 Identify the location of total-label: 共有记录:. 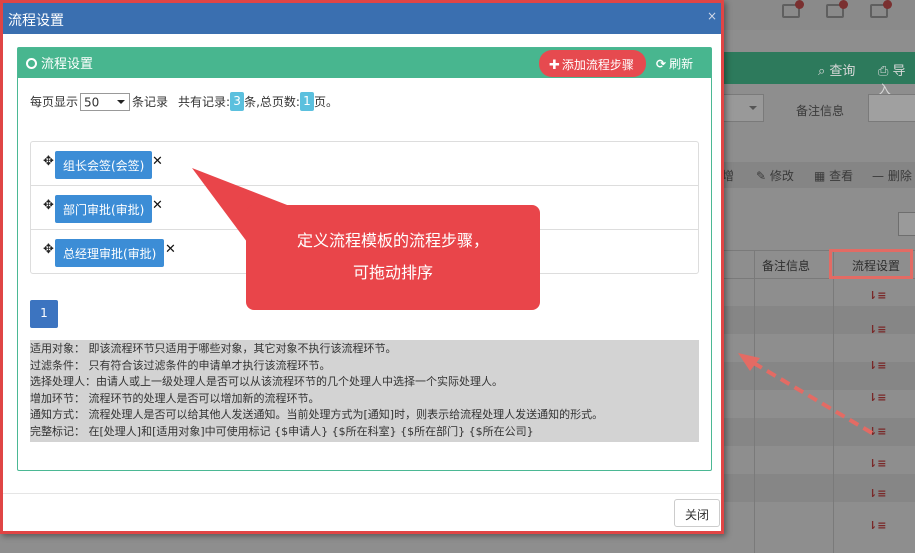
(204, 102).